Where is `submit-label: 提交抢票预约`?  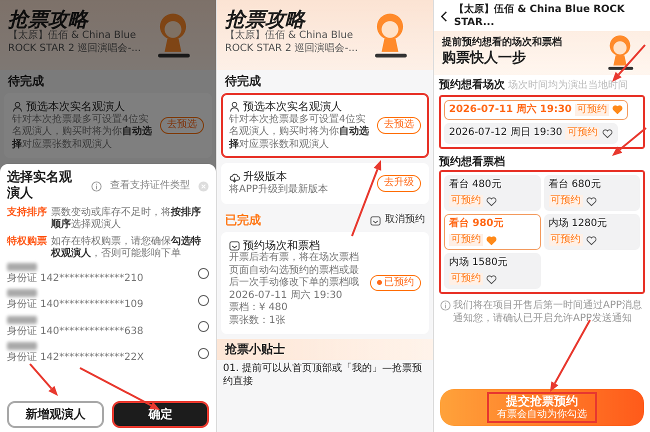
submit-label: 提交抢票预约 is located at coordinates (542, 401).